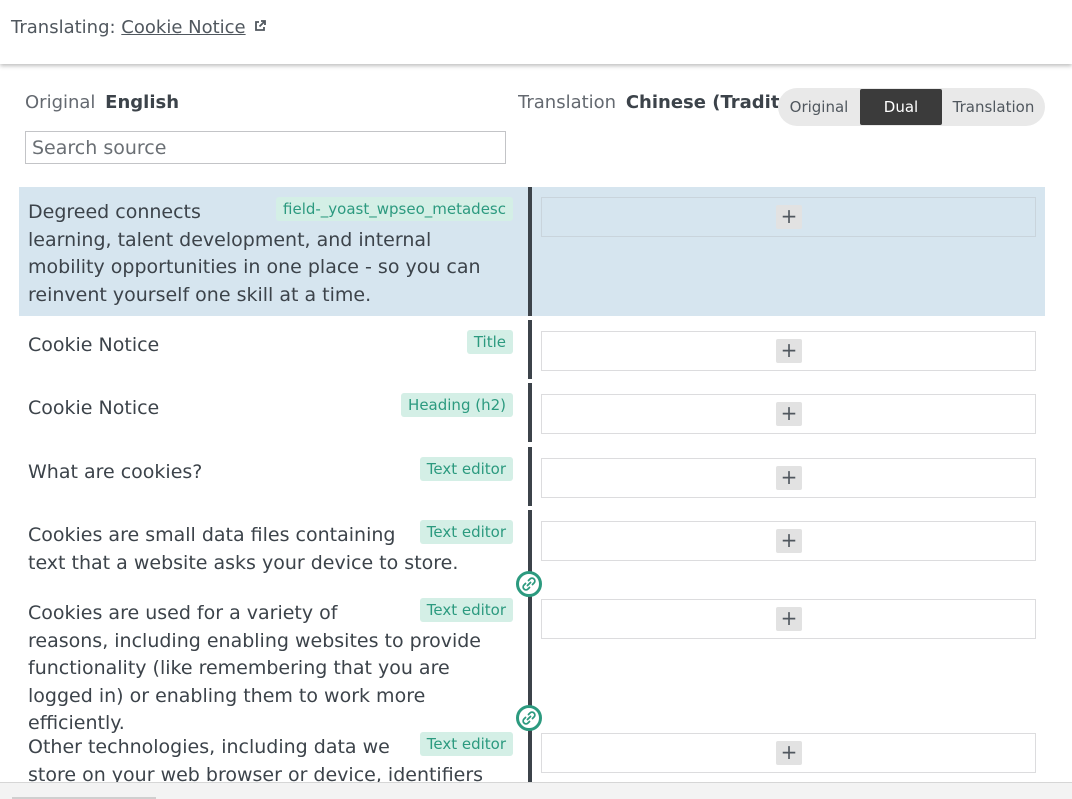  What do you see at coordinates (457, 405) in the screenshot?
I see `field-badge: Heading (h2)` at bounding box center [457, 405].